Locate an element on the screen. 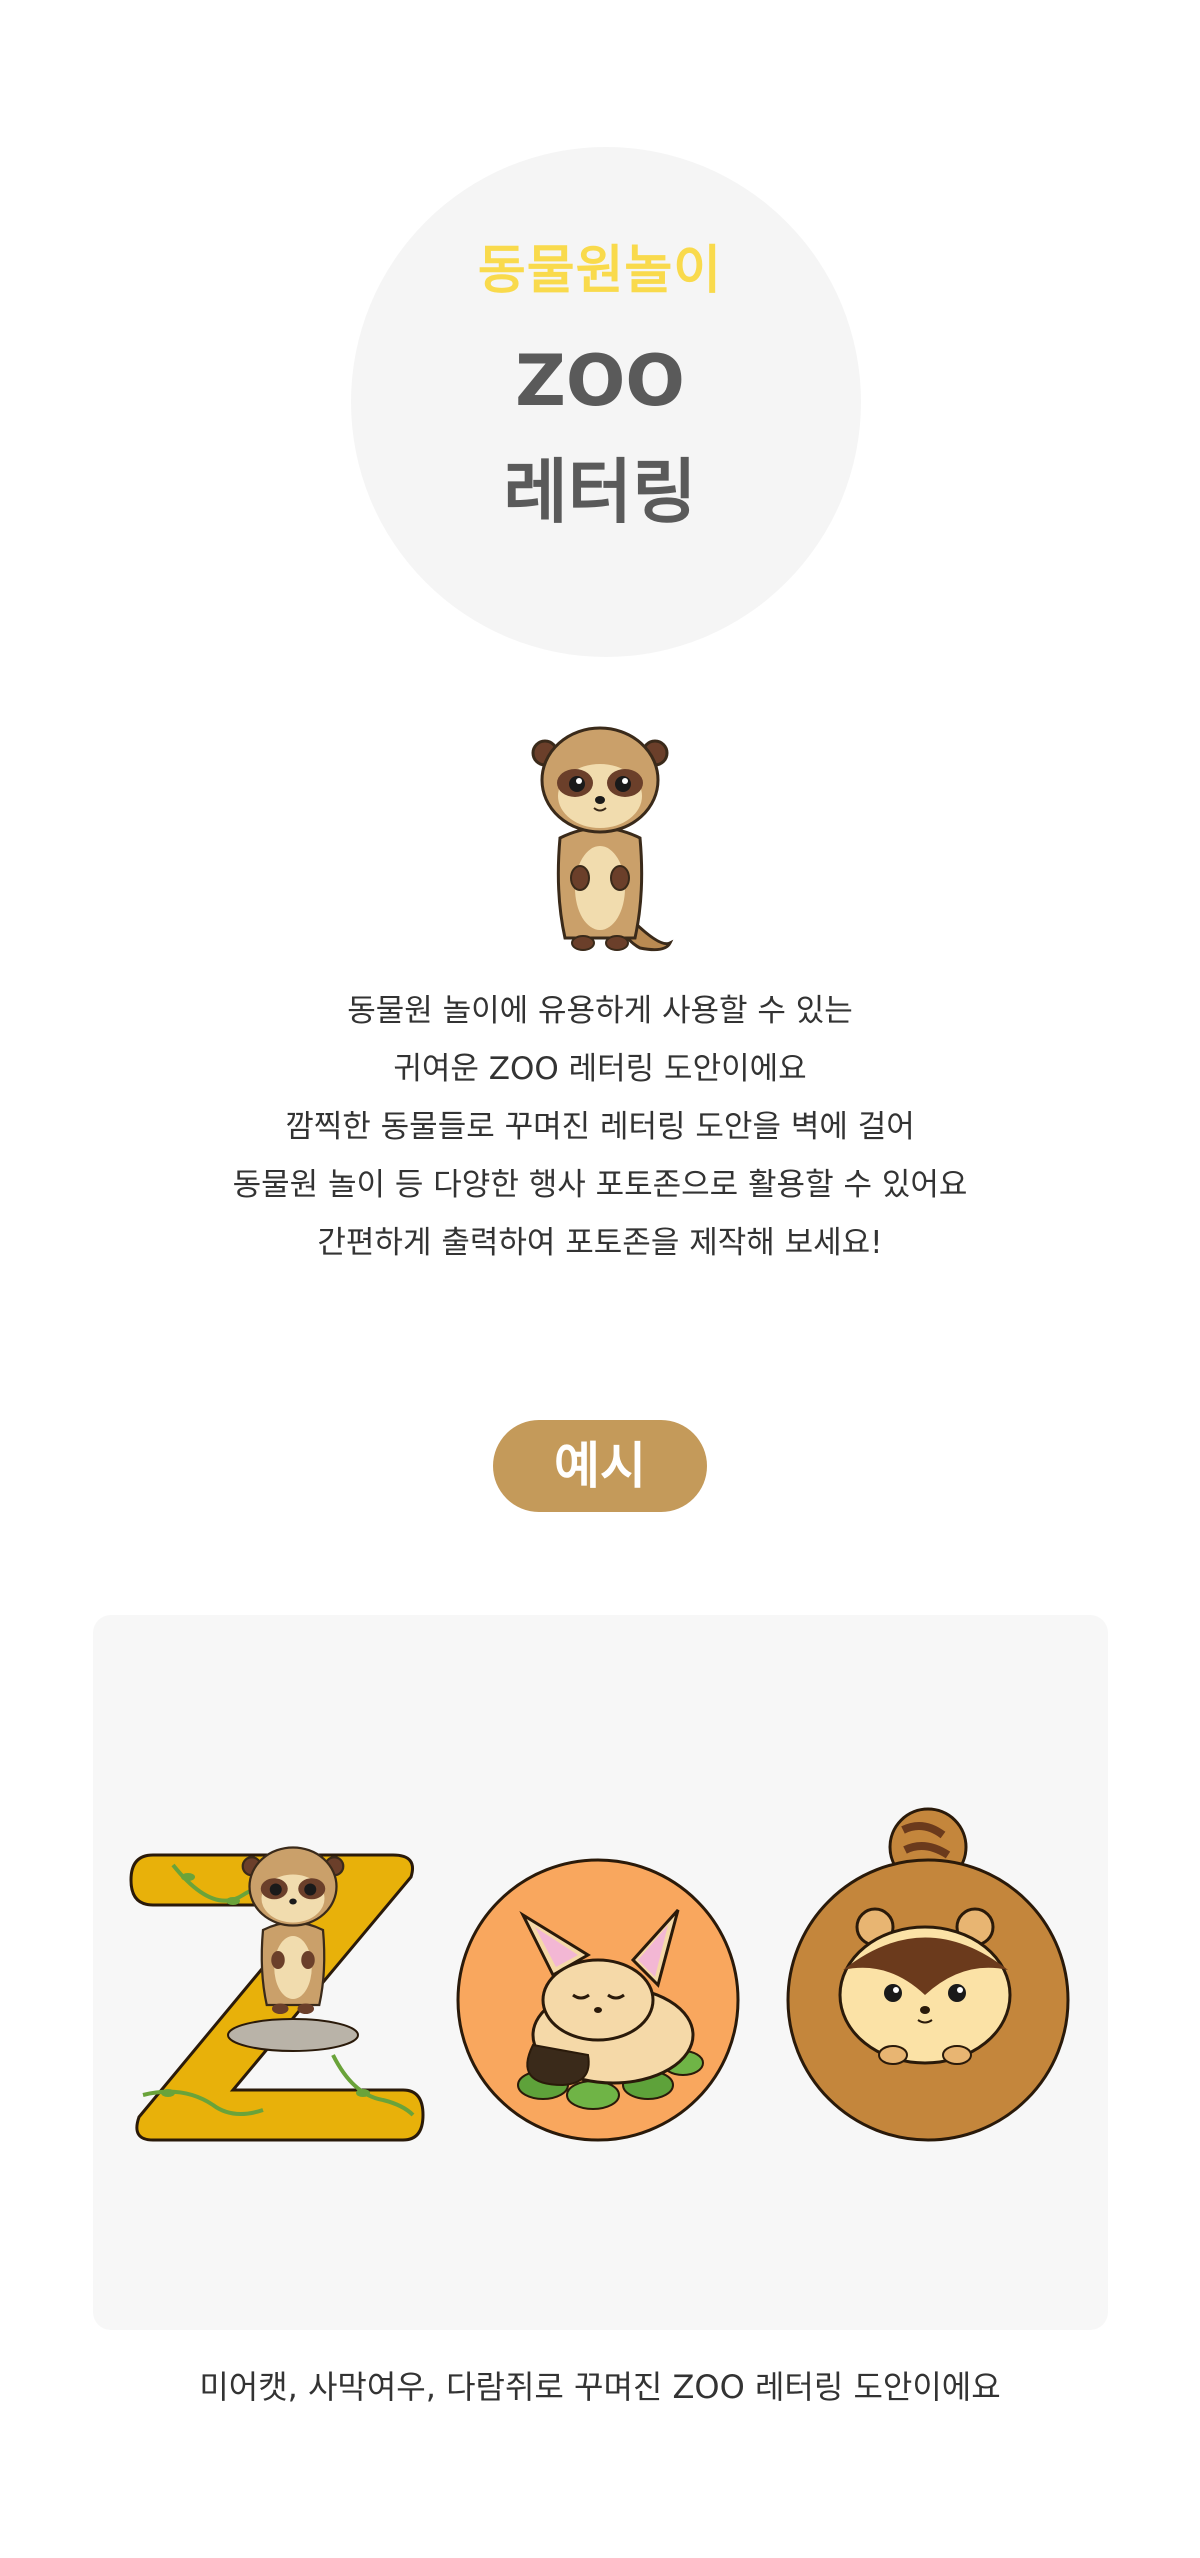 The width and height of the screenshot is (1200, 2558). description-line: 깜찍한 동물들로 꾸며진 레터링 도안을 벽에 걸어 is located at coordinates (600, 1127).